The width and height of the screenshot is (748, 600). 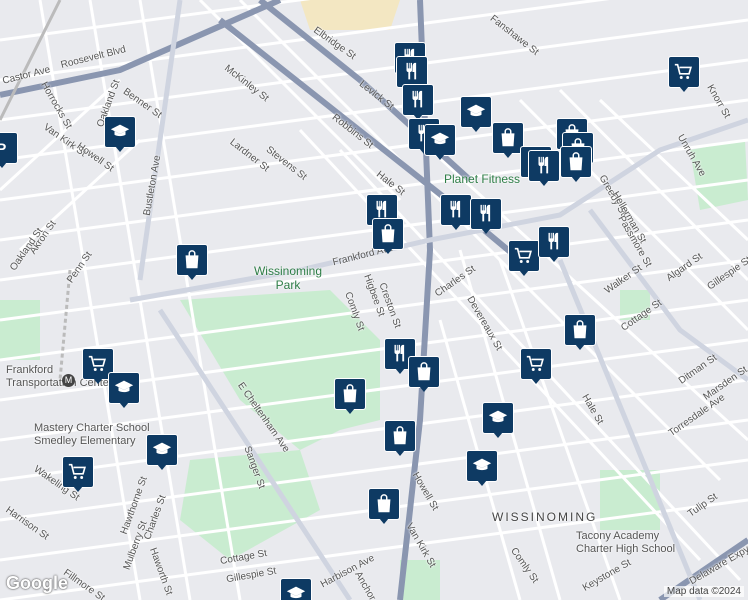 I want to click on map-attribution: Map data ©2024, so click(x=703, y=591).